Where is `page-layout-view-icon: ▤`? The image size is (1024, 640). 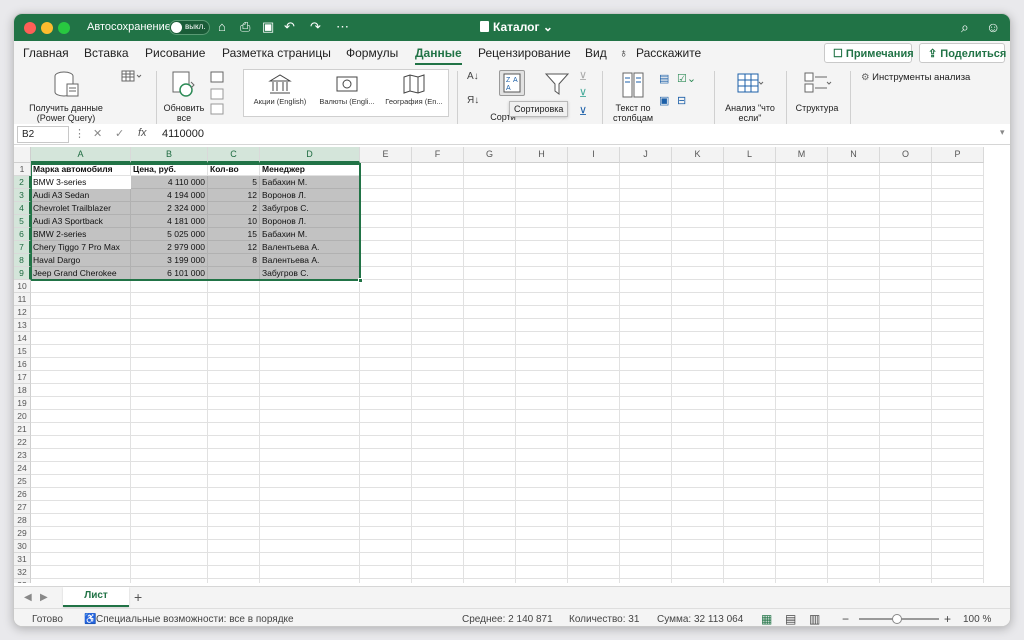
page-layout-view-icon: ▤ is located at coordinates (790, 619).